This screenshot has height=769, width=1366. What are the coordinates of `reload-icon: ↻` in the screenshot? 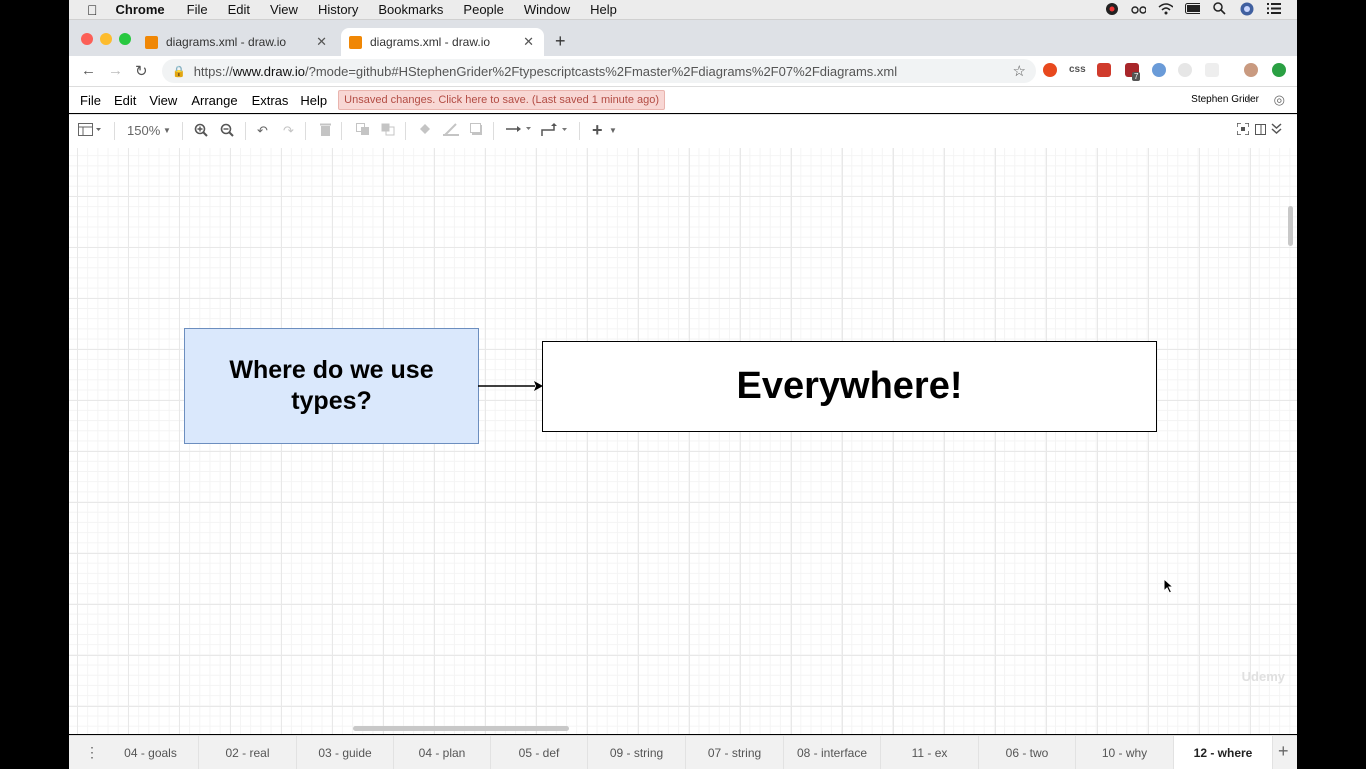 It's located at (141, 71).